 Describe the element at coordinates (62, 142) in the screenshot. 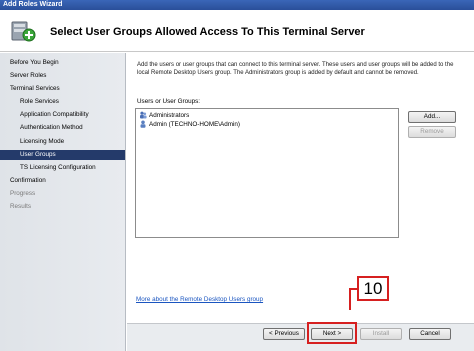

I see `nav-item-licensing-mode: Licensing Mode` at that location.